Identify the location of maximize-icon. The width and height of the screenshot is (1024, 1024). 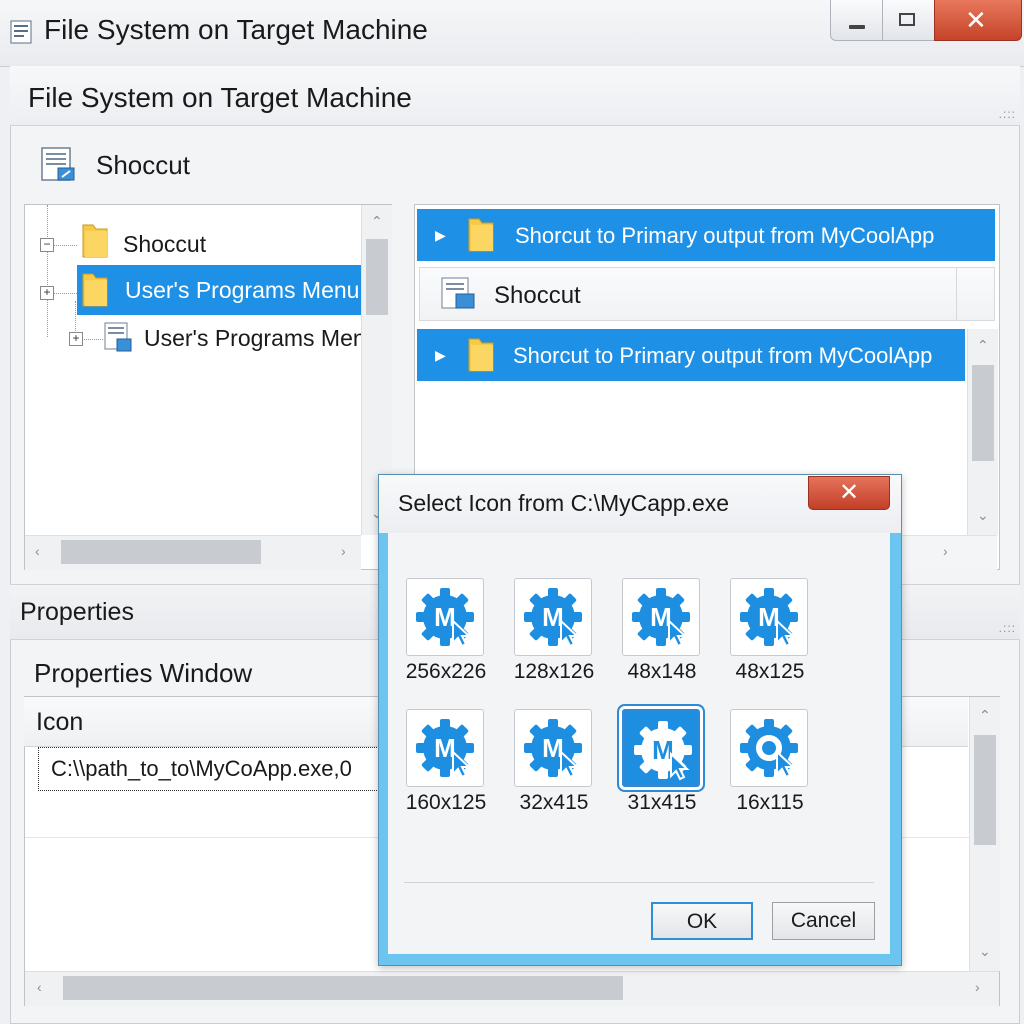
(907, 19).